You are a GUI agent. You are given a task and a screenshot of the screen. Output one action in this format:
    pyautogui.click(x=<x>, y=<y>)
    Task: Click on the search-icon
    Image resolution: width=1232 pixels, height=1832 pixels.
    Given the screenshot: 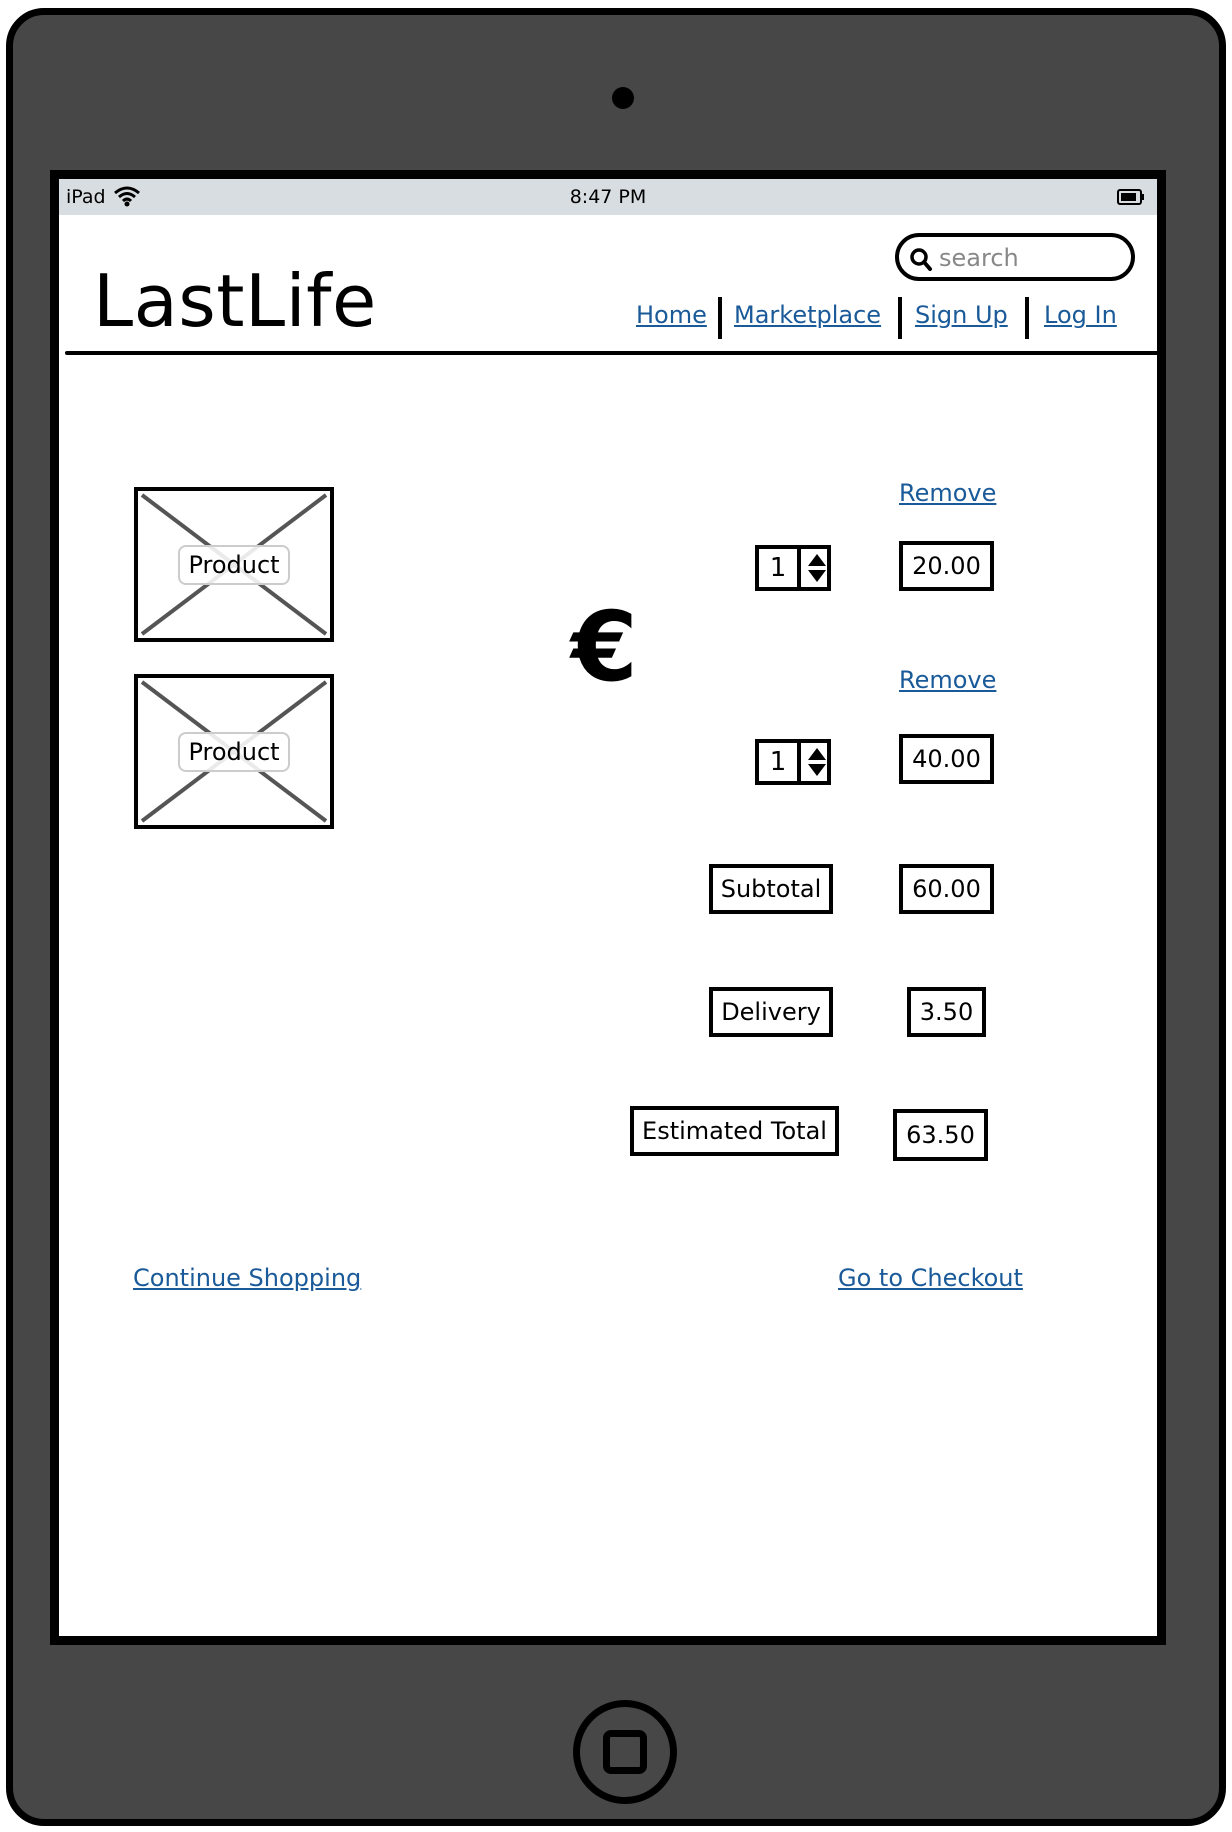 What is the action you would take?
    pyautogui.click(x=921, y=259)
    